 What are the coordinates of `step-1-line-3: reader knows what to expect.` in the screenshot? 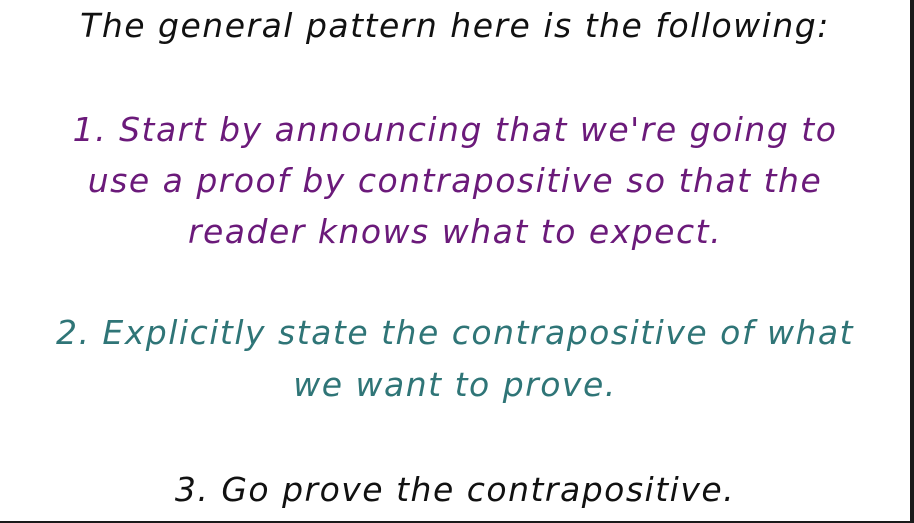 It's located at (455, 231).